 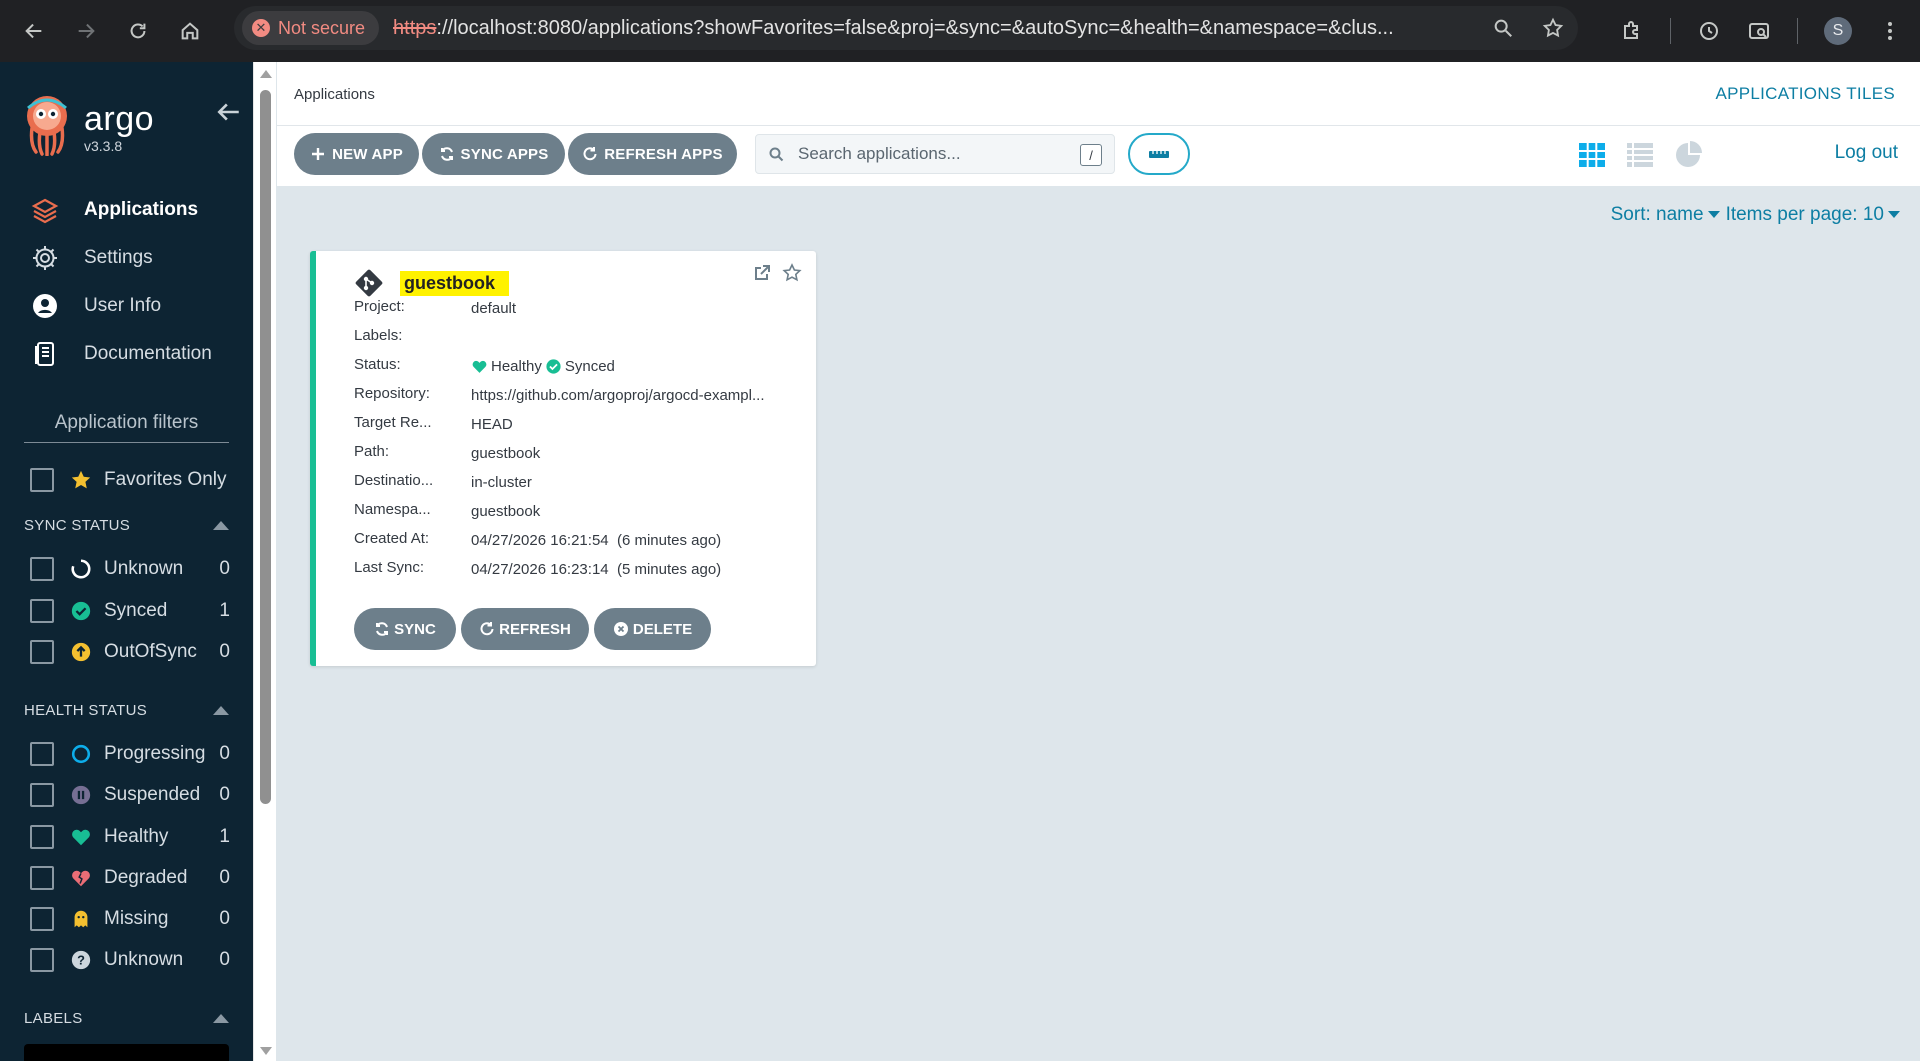 I want to click on gear-icon, so click(x=45, y=258).